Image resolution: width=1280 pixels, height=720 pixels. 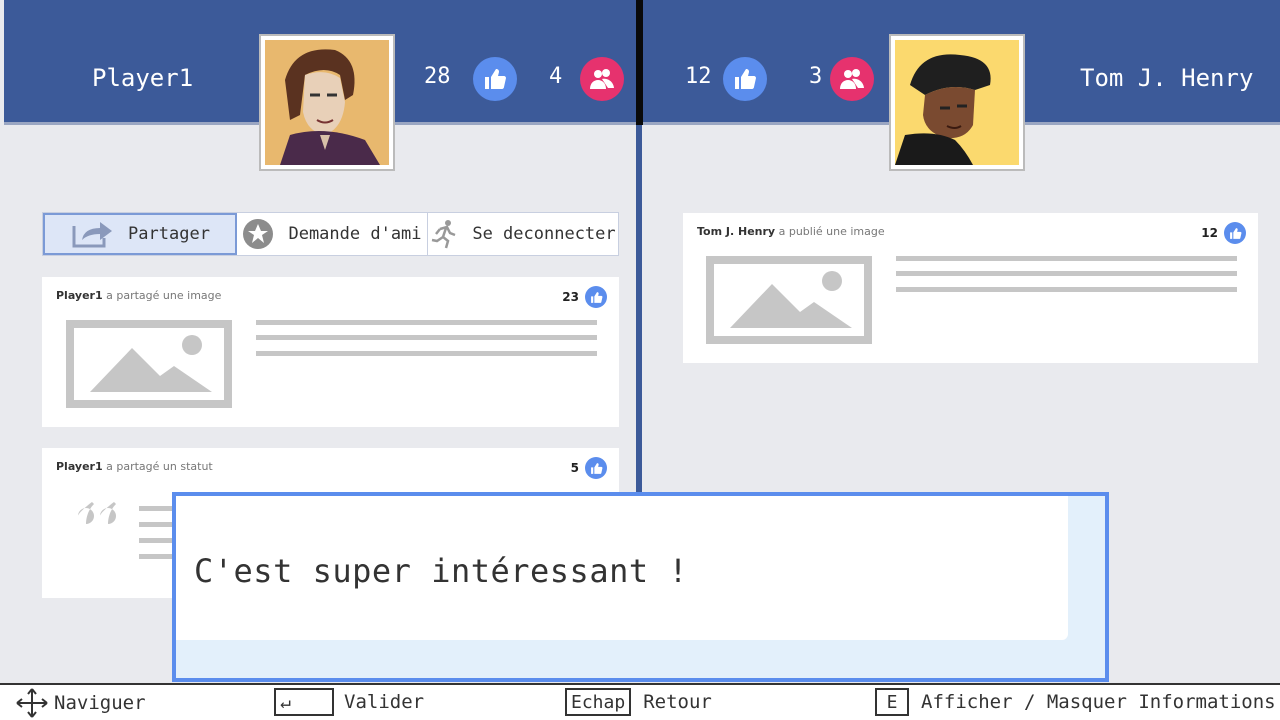 I want to click on post-action: a publié une image, so click(x=831, y=231).